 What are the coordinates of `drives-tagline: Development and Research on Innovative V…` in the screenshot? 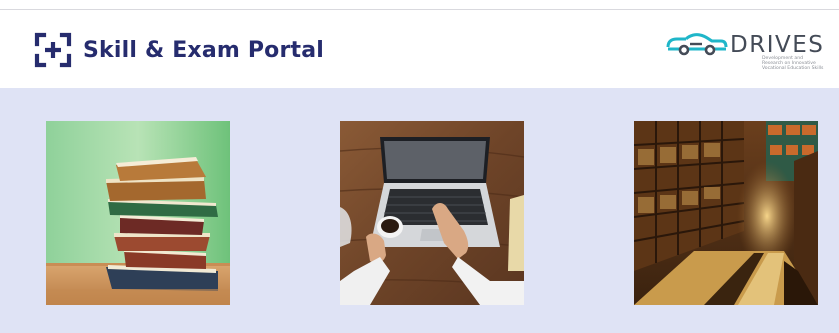 It's located at (793, 64).